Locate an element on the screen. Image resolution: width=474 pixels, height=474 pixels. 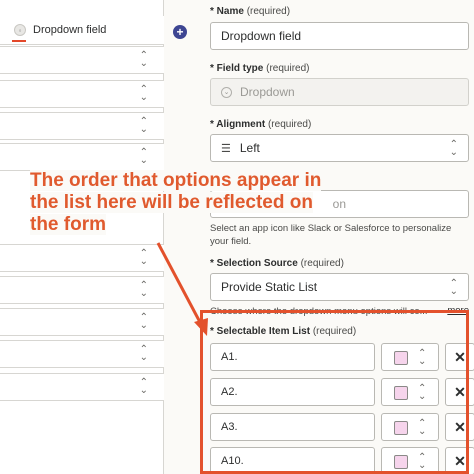
item-value: A10. is located at coordinates (232, 461).